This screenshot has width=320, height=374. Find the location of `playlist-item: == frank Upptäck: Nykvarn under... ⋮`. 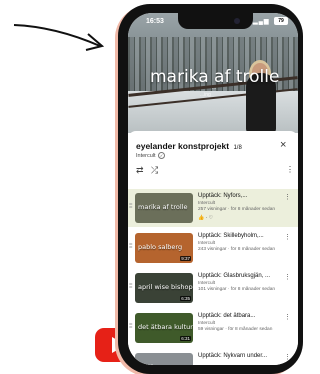

playlist-item: == frank Upptäck: Nykvarn under... ⋮ is located at coordinates (213, 357).